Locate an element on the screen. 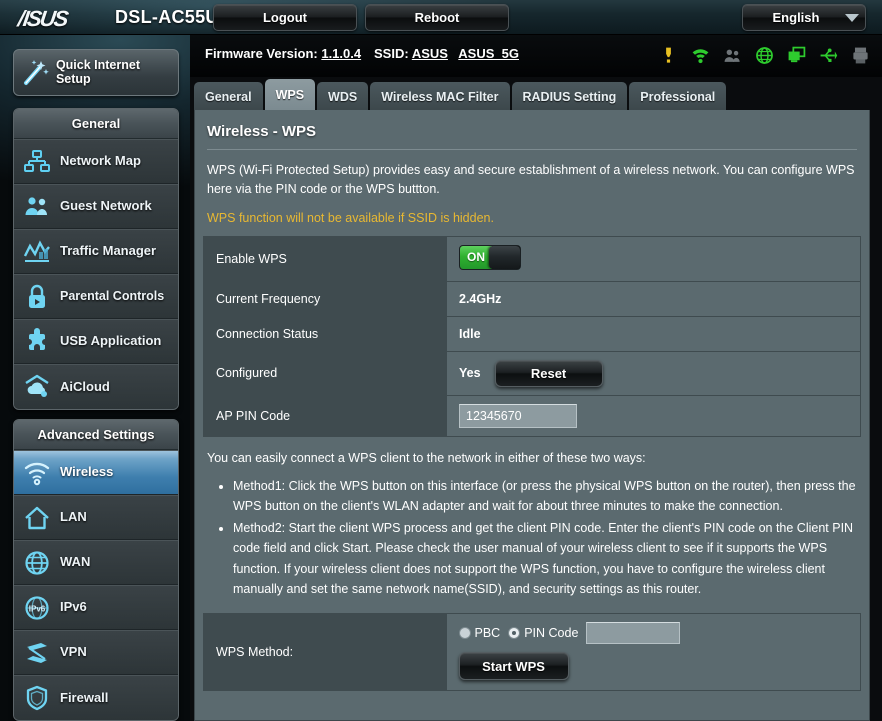 This screenshot has height=721, width=882. ap-pin-code-label: AP PIN Code is located at coordinates (325, 416).